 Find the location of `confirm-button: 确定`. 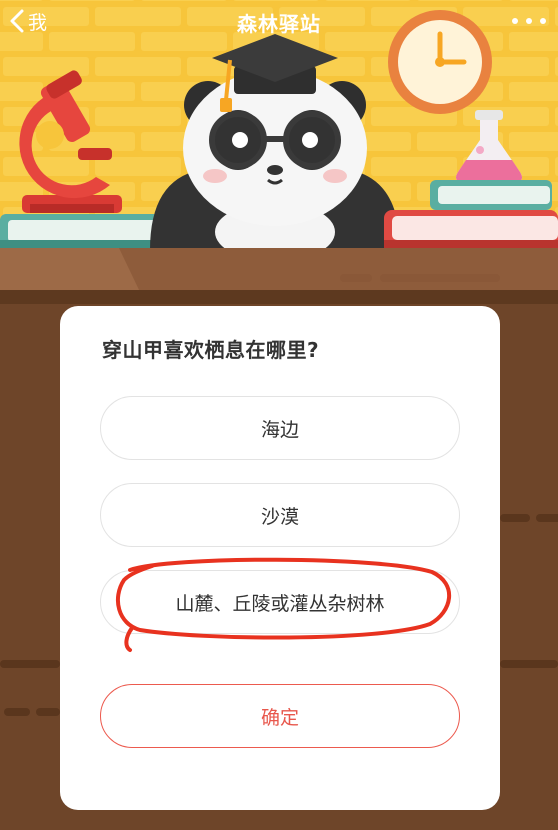

confirm-button: 确定 is located at coordinates (280, 716).